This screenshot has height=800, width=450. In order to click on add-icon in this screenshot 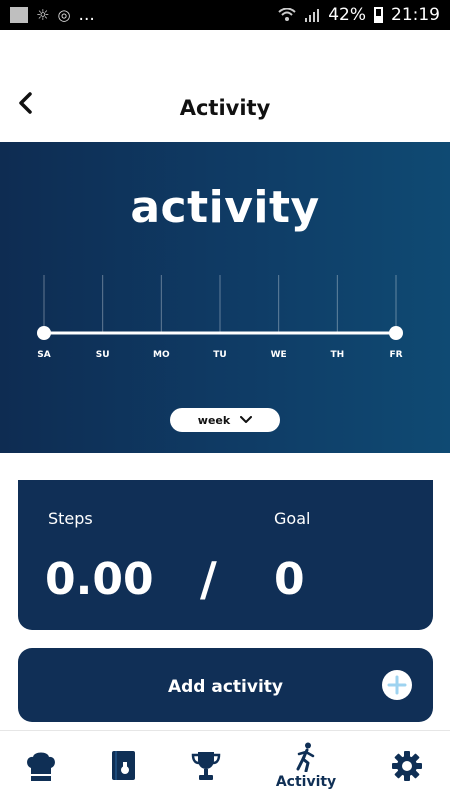, I will do `click(397, 685)`.